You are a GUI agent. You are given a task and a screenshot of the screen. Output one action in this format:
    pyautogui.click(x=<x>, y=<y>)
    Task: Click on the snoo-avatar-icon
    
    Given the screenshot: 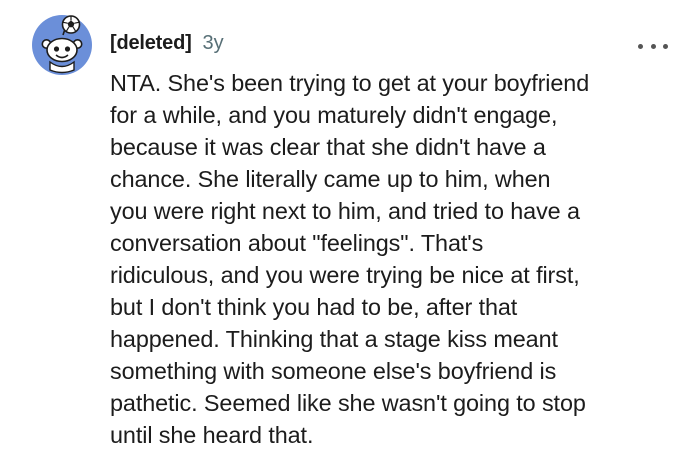 What is the action you would take?
    pyautogui.click(x=62, y=45)
    